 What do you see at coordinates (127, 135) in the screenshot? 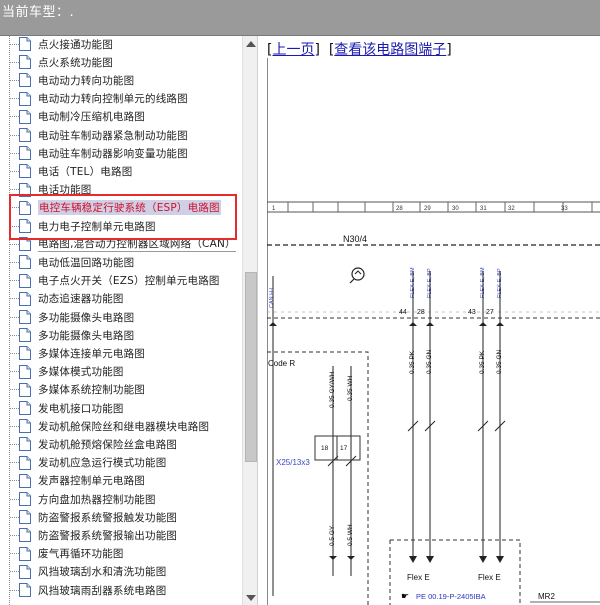
I see `tree-item: 电动驻车制动器紧急制动功能图` at bounding box center [127, 135].